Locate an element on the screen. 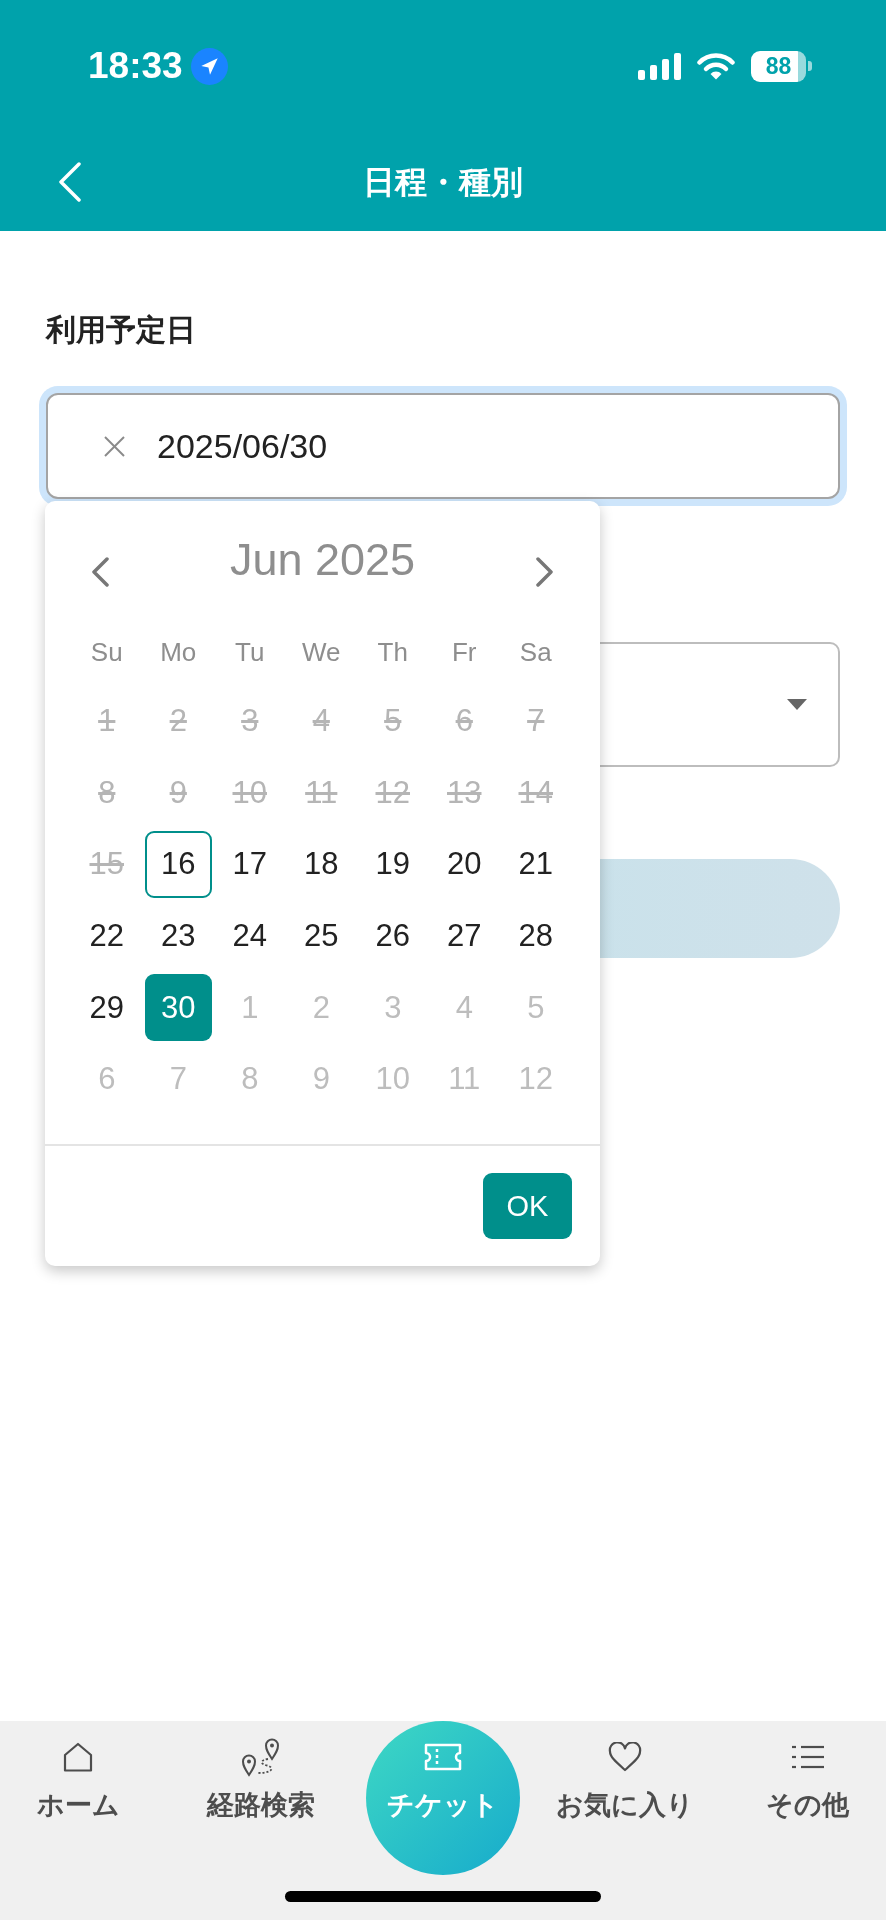 The image size is (886, 1920). weekday-label: We is located at coordinates (321, 652).